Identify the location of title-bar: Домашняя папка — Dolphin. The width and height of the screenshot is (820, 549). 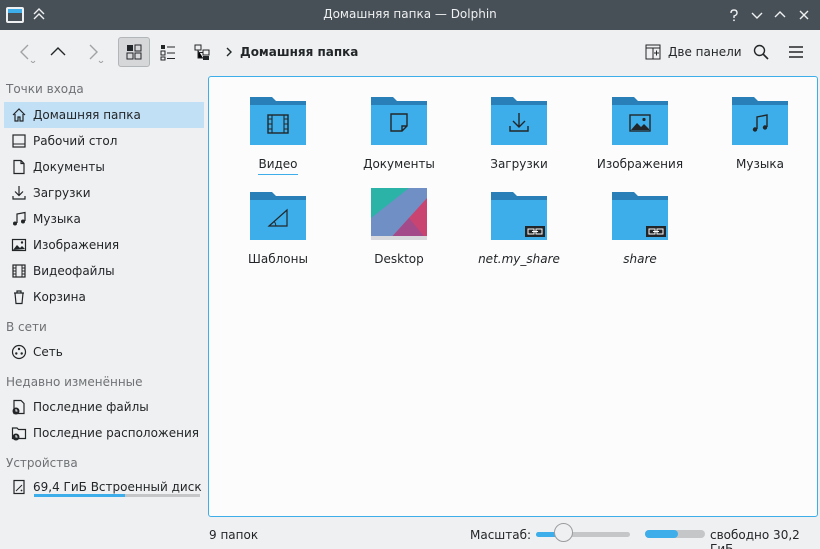
(410, 15).